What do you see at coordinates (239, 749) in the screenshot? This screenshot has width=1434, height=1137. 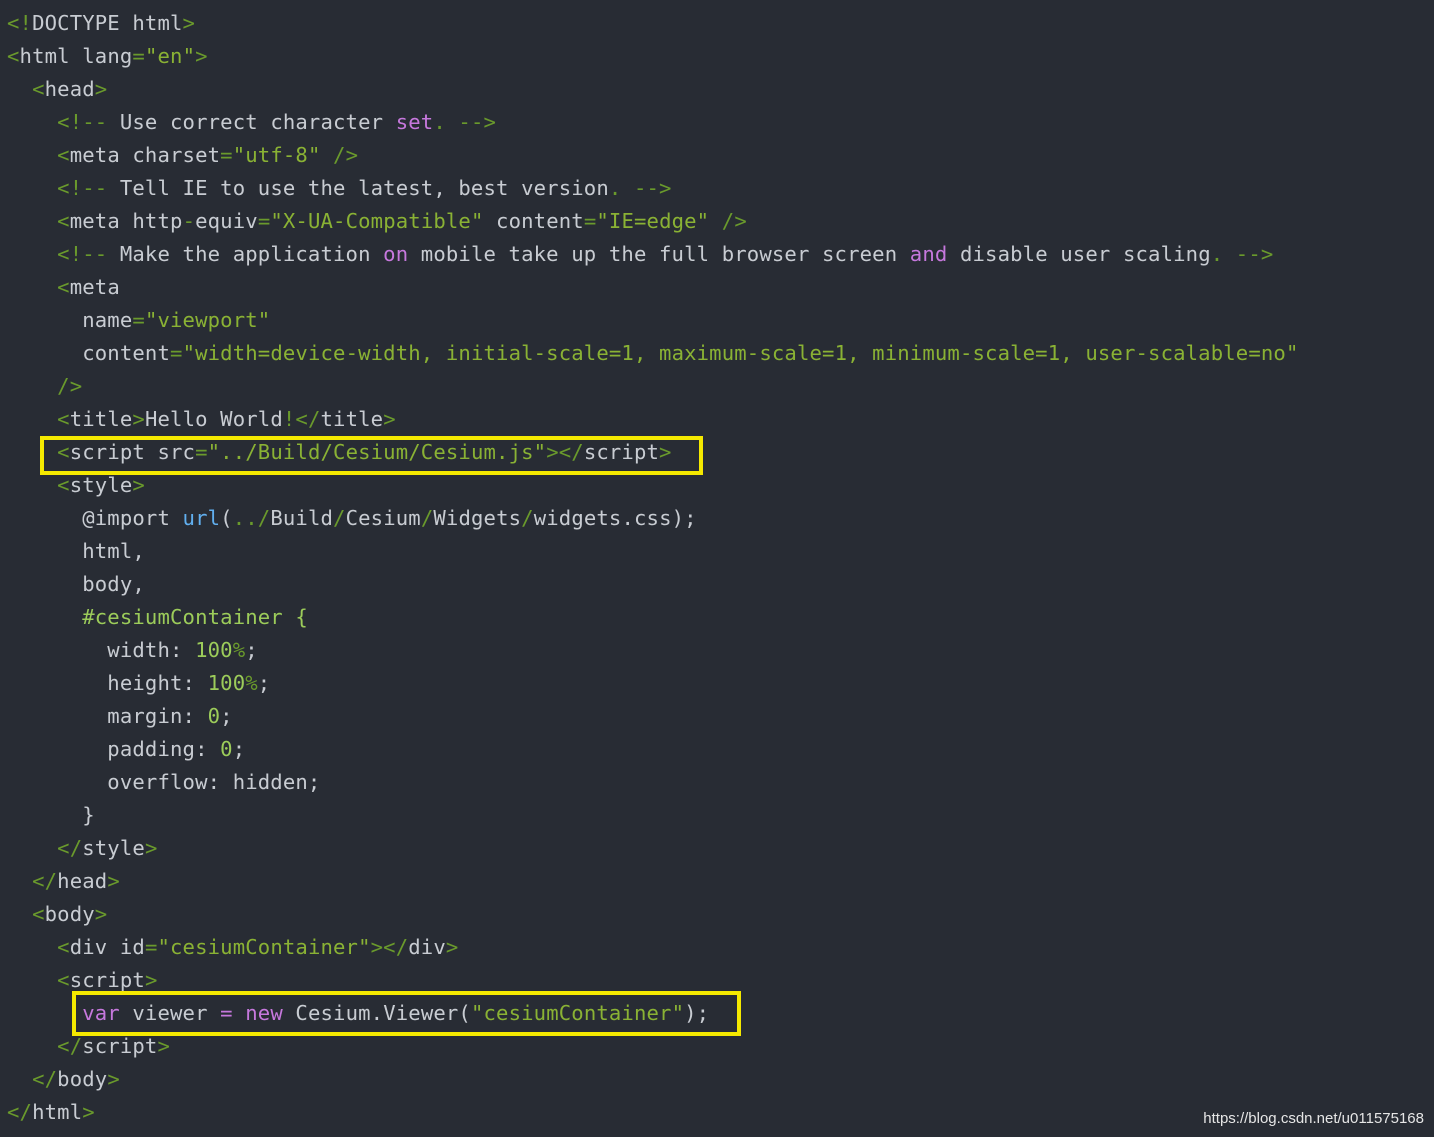 I see `code-token: ;` at bounding box center [239, 749].